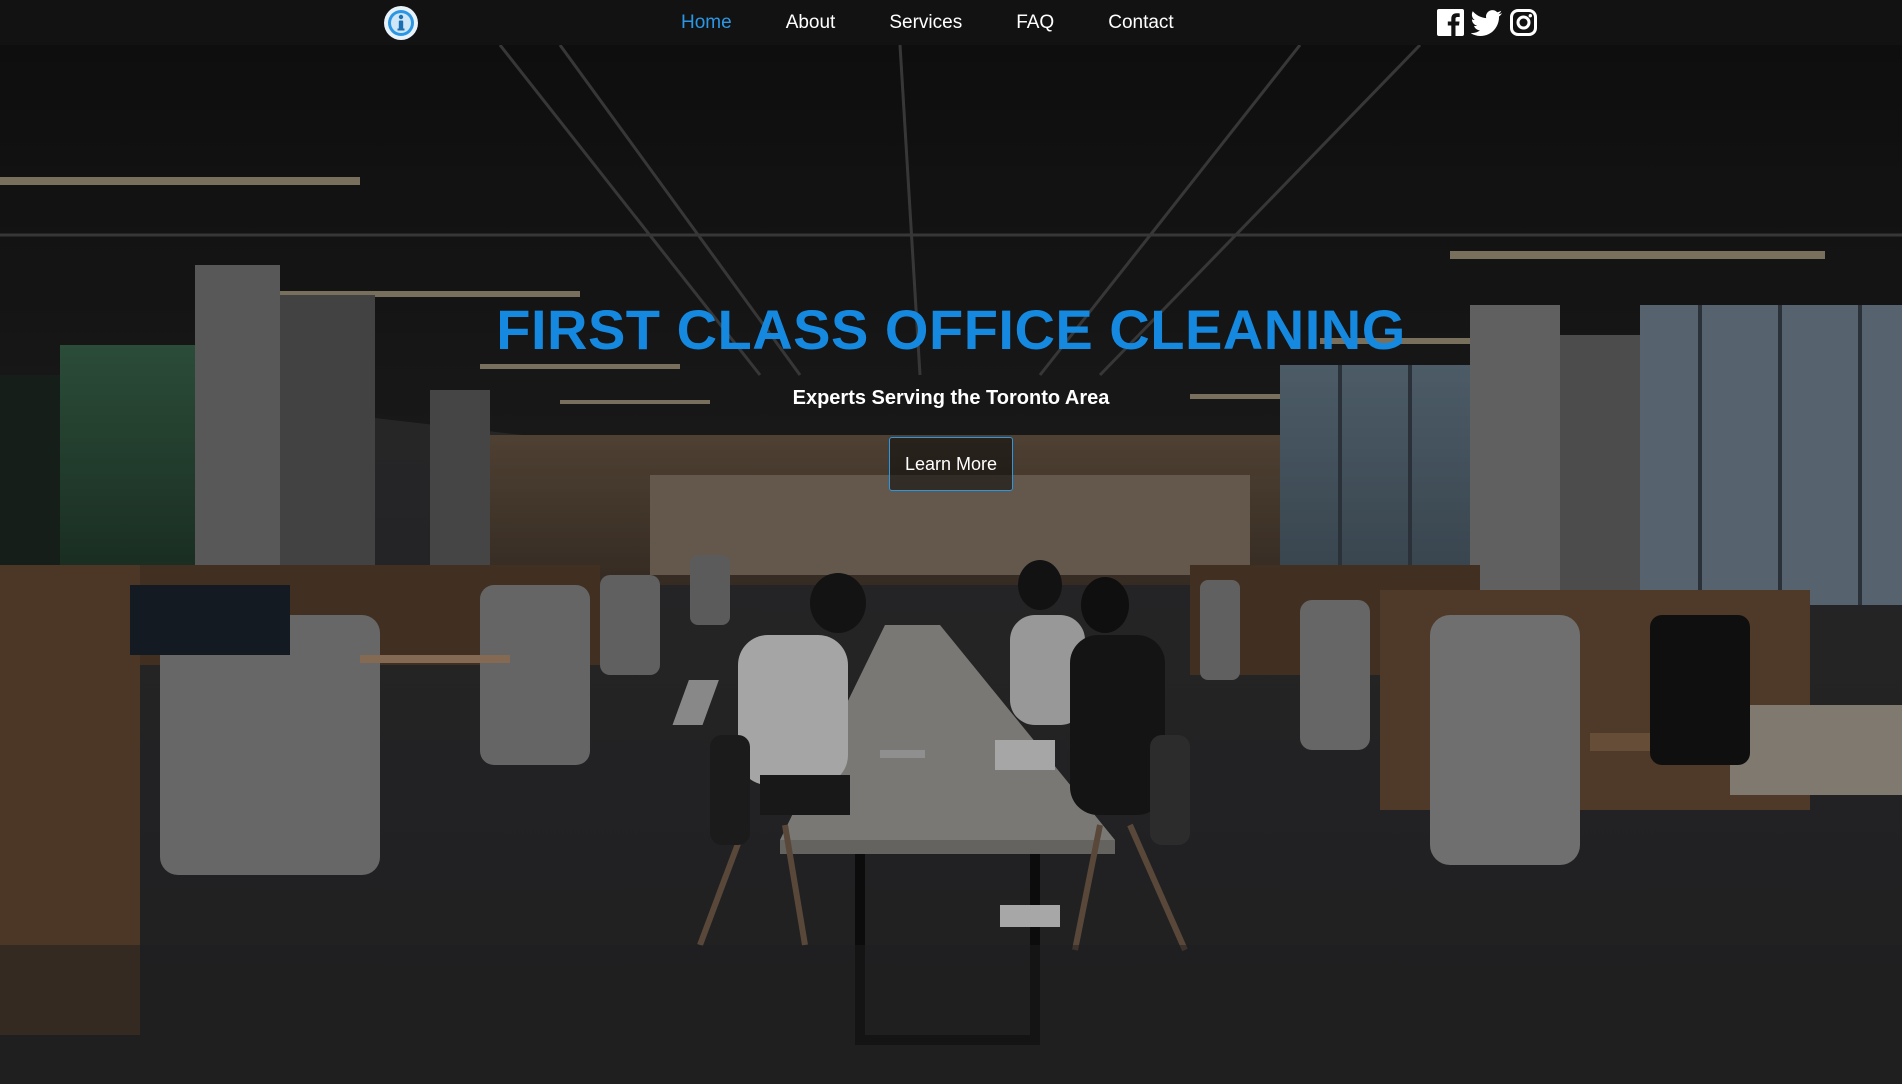 The width and height of the screenshot is (1902, 1084). What do you see at coordinates (951, 464) in the screenshot?
I see `learn-more-button: Learn More` at bounding box center [951, 464].